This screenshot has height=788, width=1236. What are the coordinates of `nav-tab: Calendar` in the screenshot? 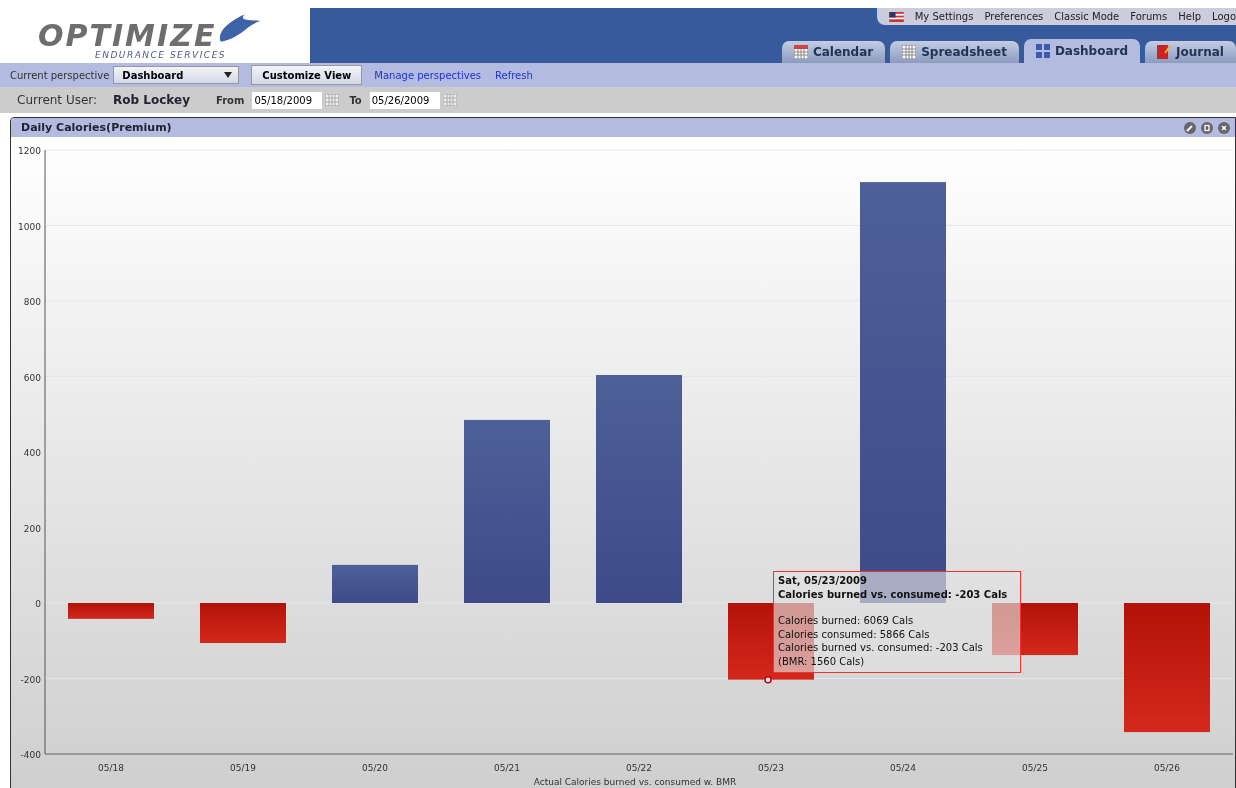 It's located at (833, 52).